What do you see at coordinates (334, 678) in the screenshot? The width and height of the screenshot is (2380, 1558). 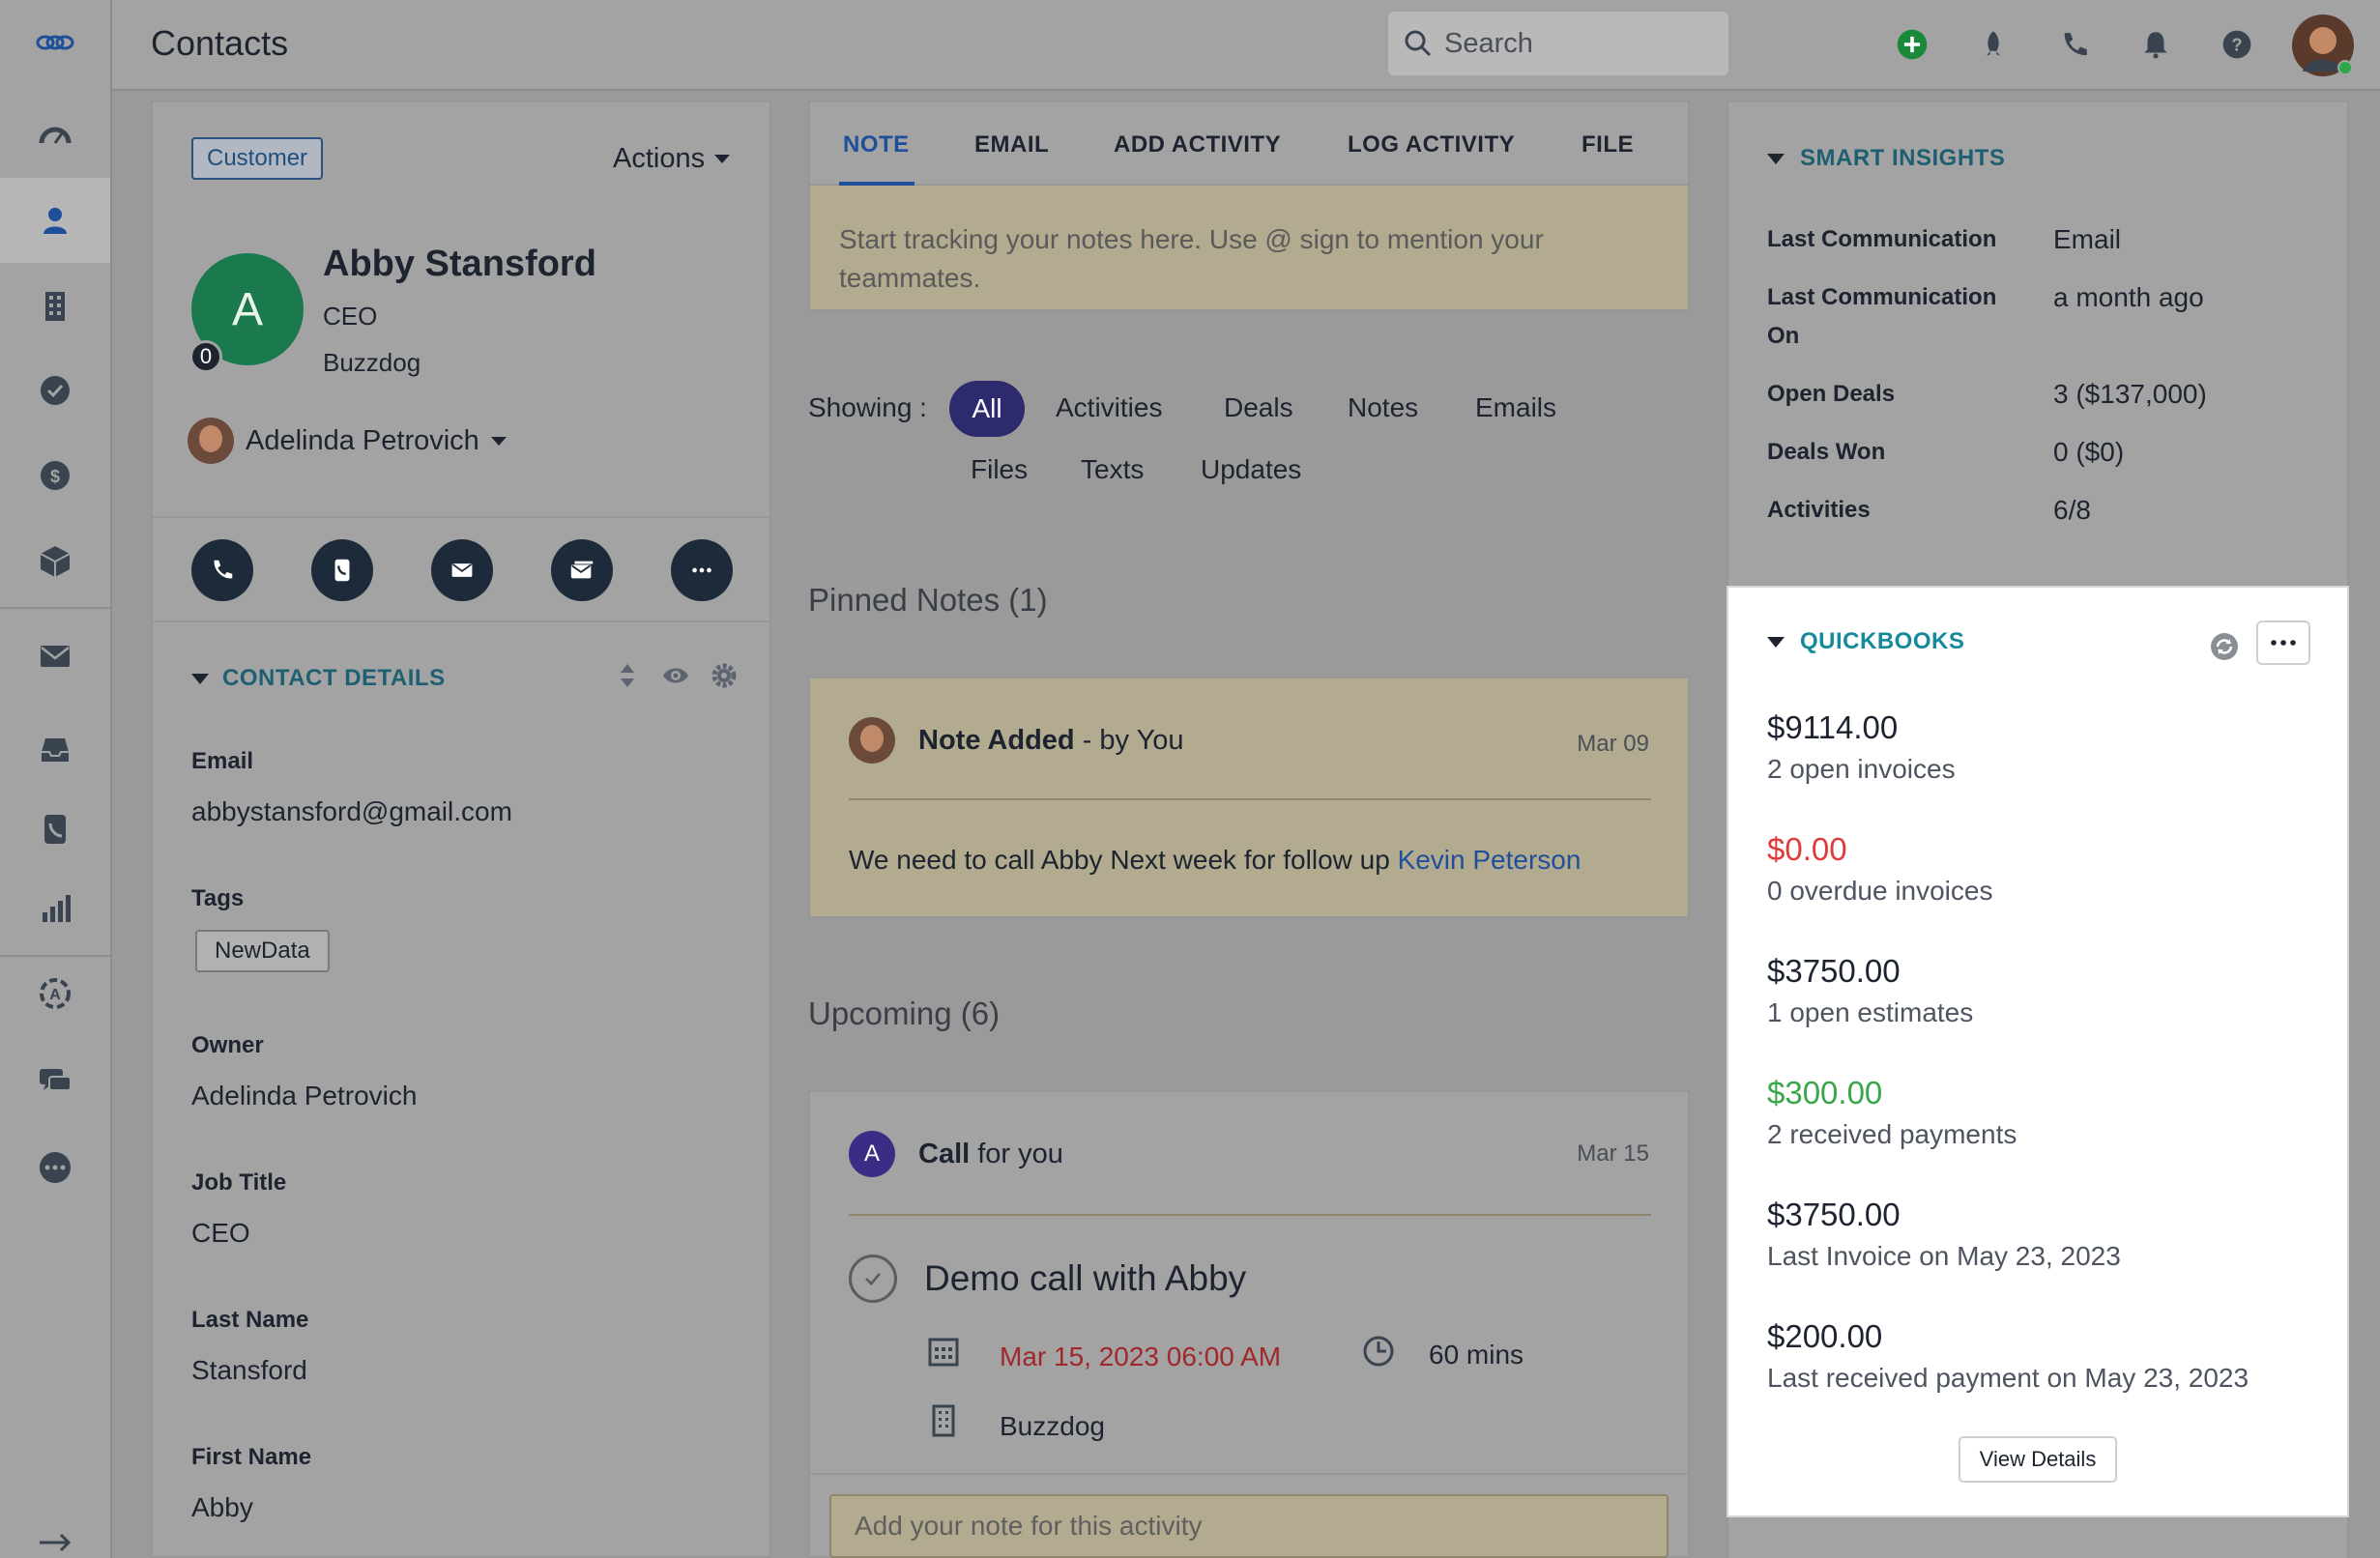 I see `contact-details-title: CONTACT DETAILS` at bounding box center [334, 678].